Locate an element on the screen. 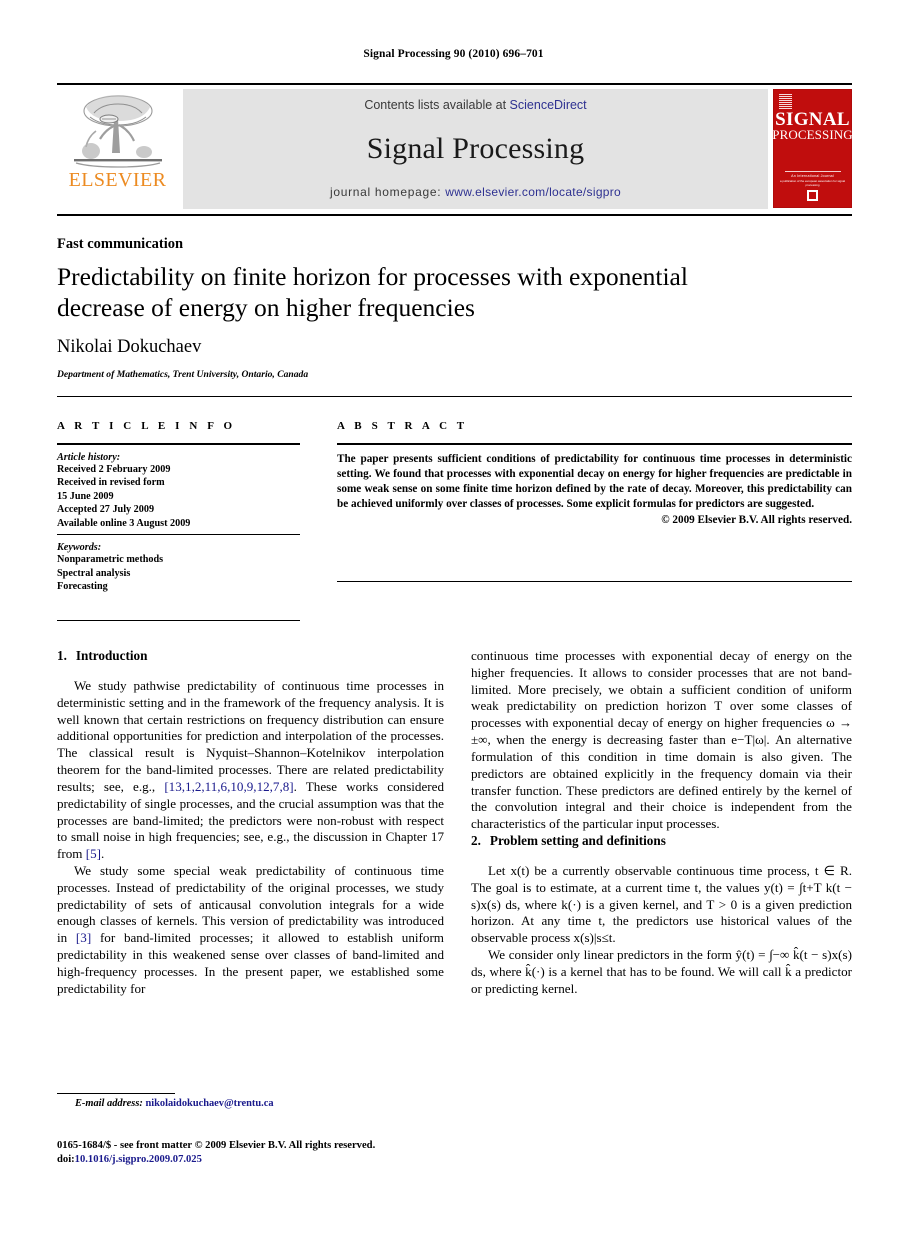 The width and height of the screenshot is (907, 1238). article-history-item: Accepted 27 July 2009 is located at coordinates (106, 510).